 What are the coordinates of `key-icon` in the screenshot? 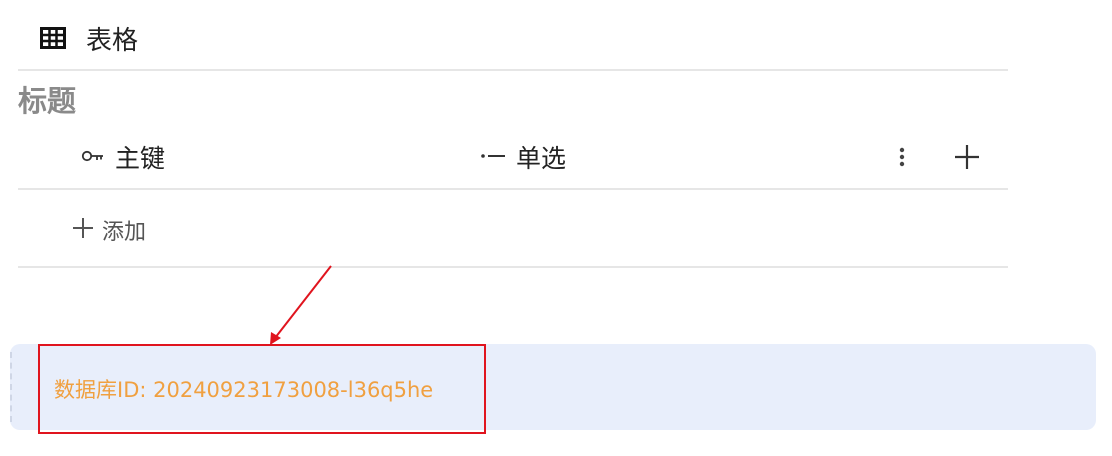 It's located at (93, 157).